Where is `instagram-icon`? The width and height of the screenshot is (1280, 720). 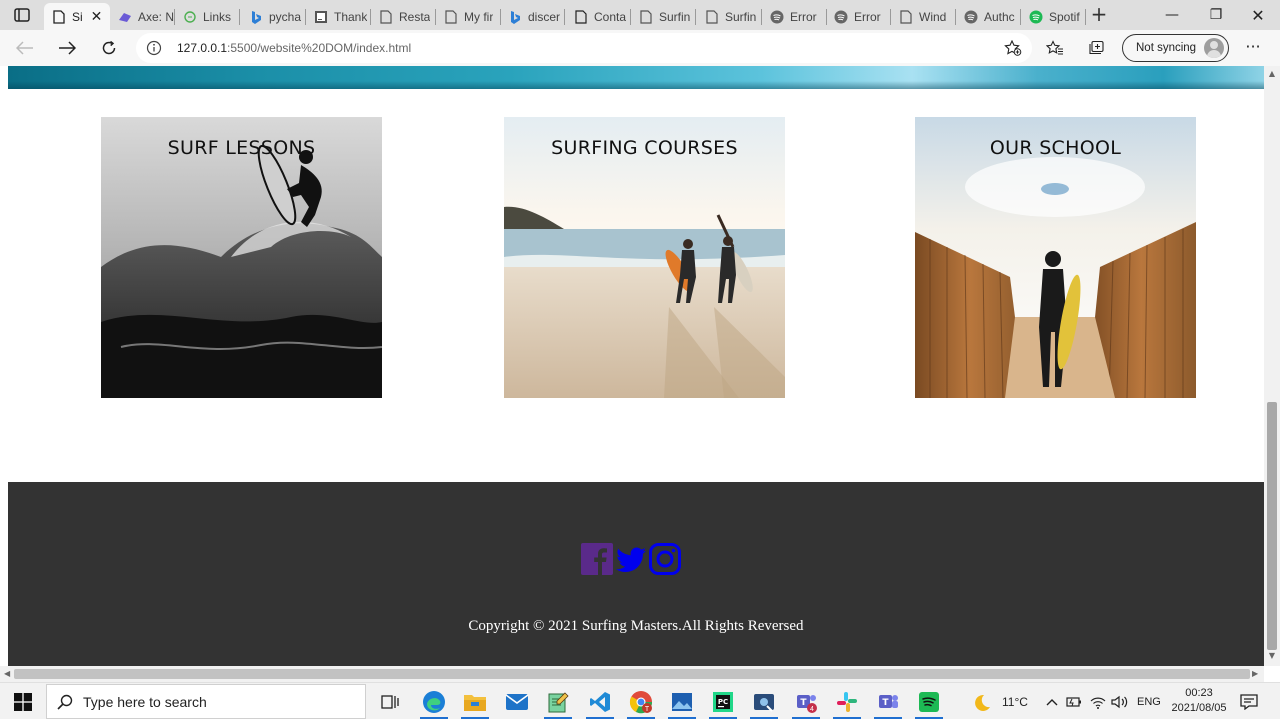
instagram-icon is located at coordinates (665, 559).